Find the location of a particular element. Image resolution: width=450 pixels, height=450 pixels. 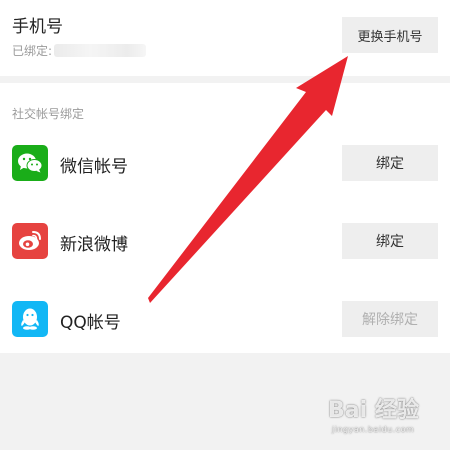

qq-icon is located at coordinates (30, 319).